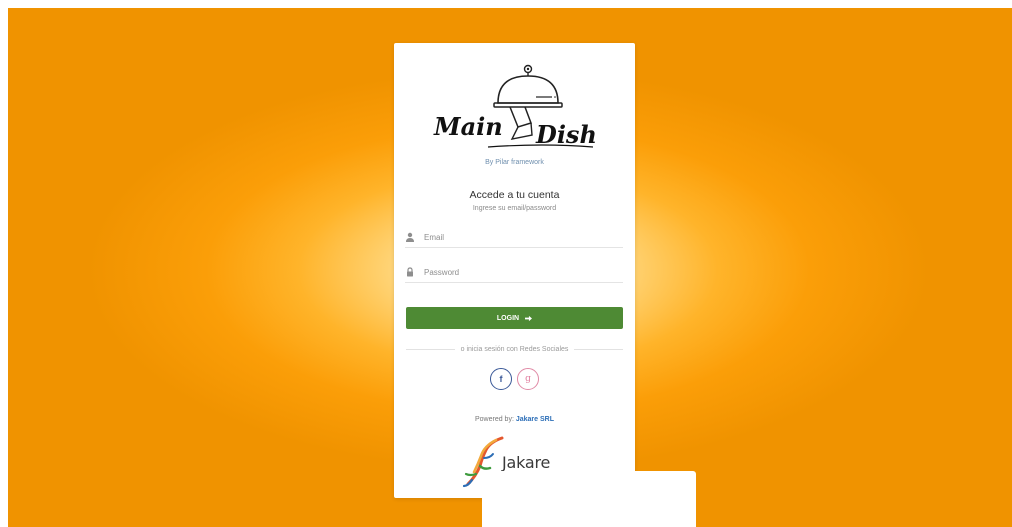 The width and height of the screenshot is (1012, 527). I want to click on lock-icon, so click(410, 272).